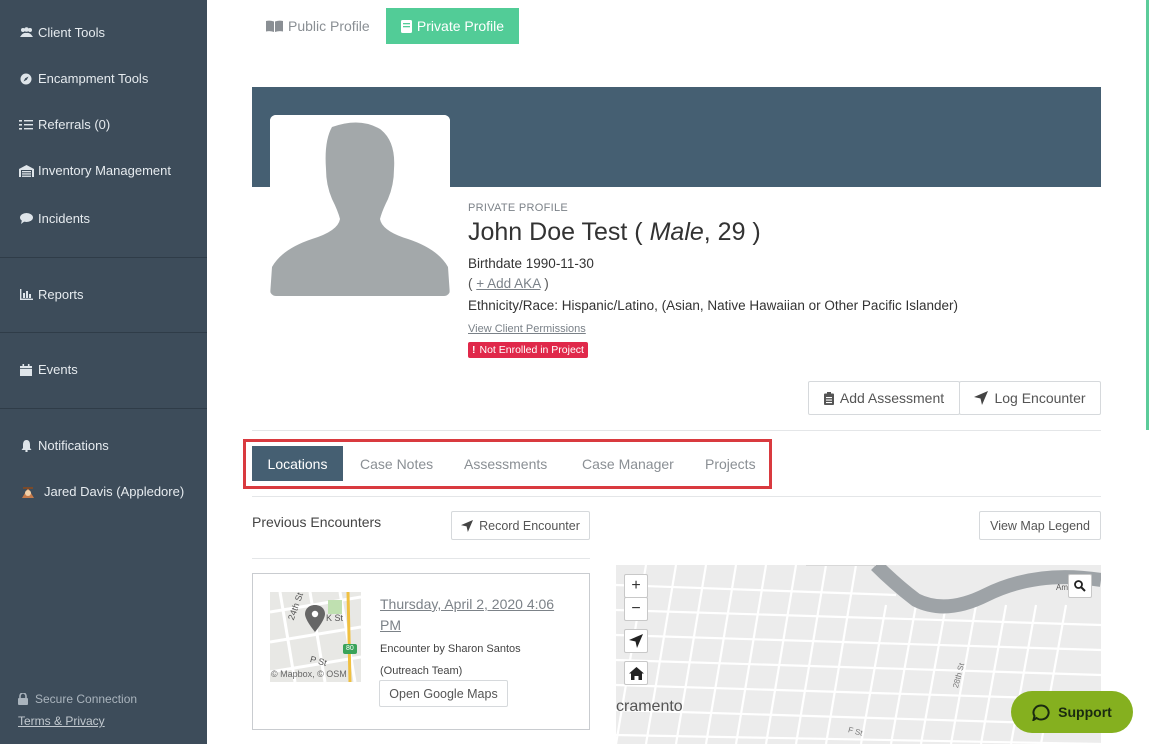  I want to click on sidebar-item-user: Jared Davis (Appledore), so click(101, 491).